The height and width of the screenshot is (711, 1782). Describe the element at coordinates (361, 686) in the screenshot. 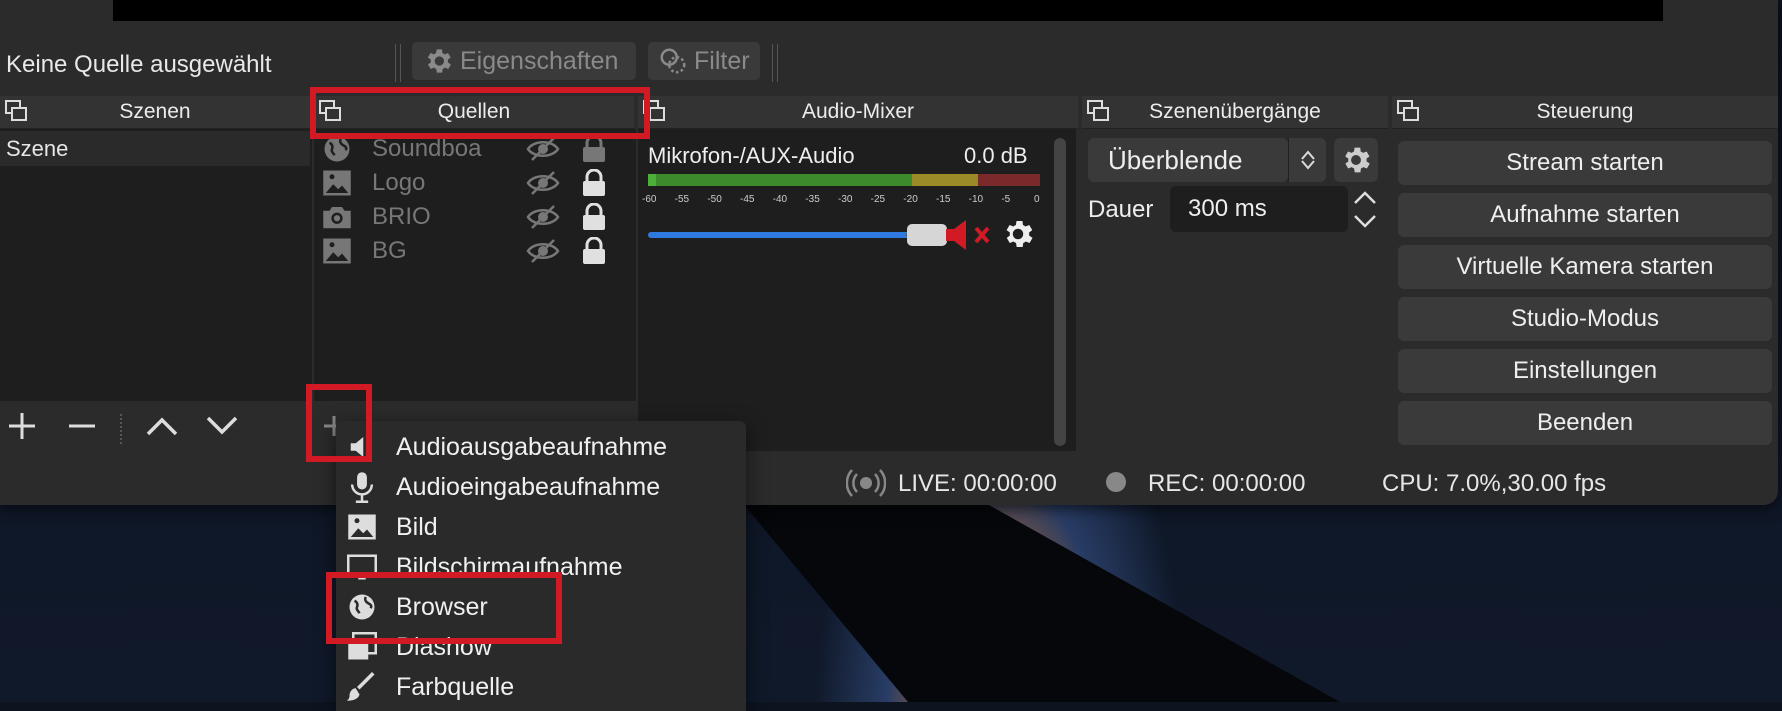

I see `brush-icon` at that location.